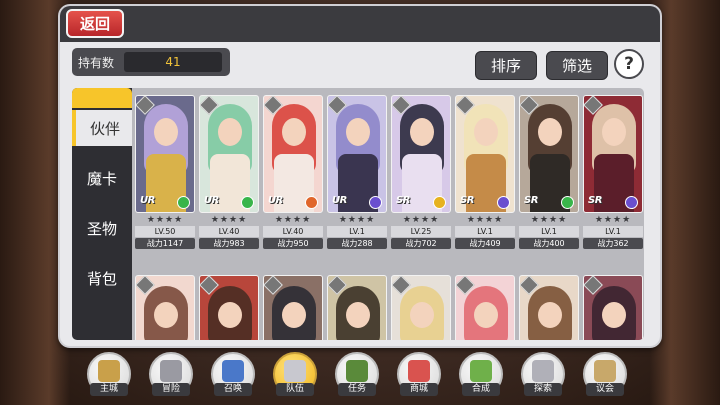  What do you see at coordinates (360, 24) in the screenshot?
I see `panel-topbar: 返回` at bounding box center [360, 24].